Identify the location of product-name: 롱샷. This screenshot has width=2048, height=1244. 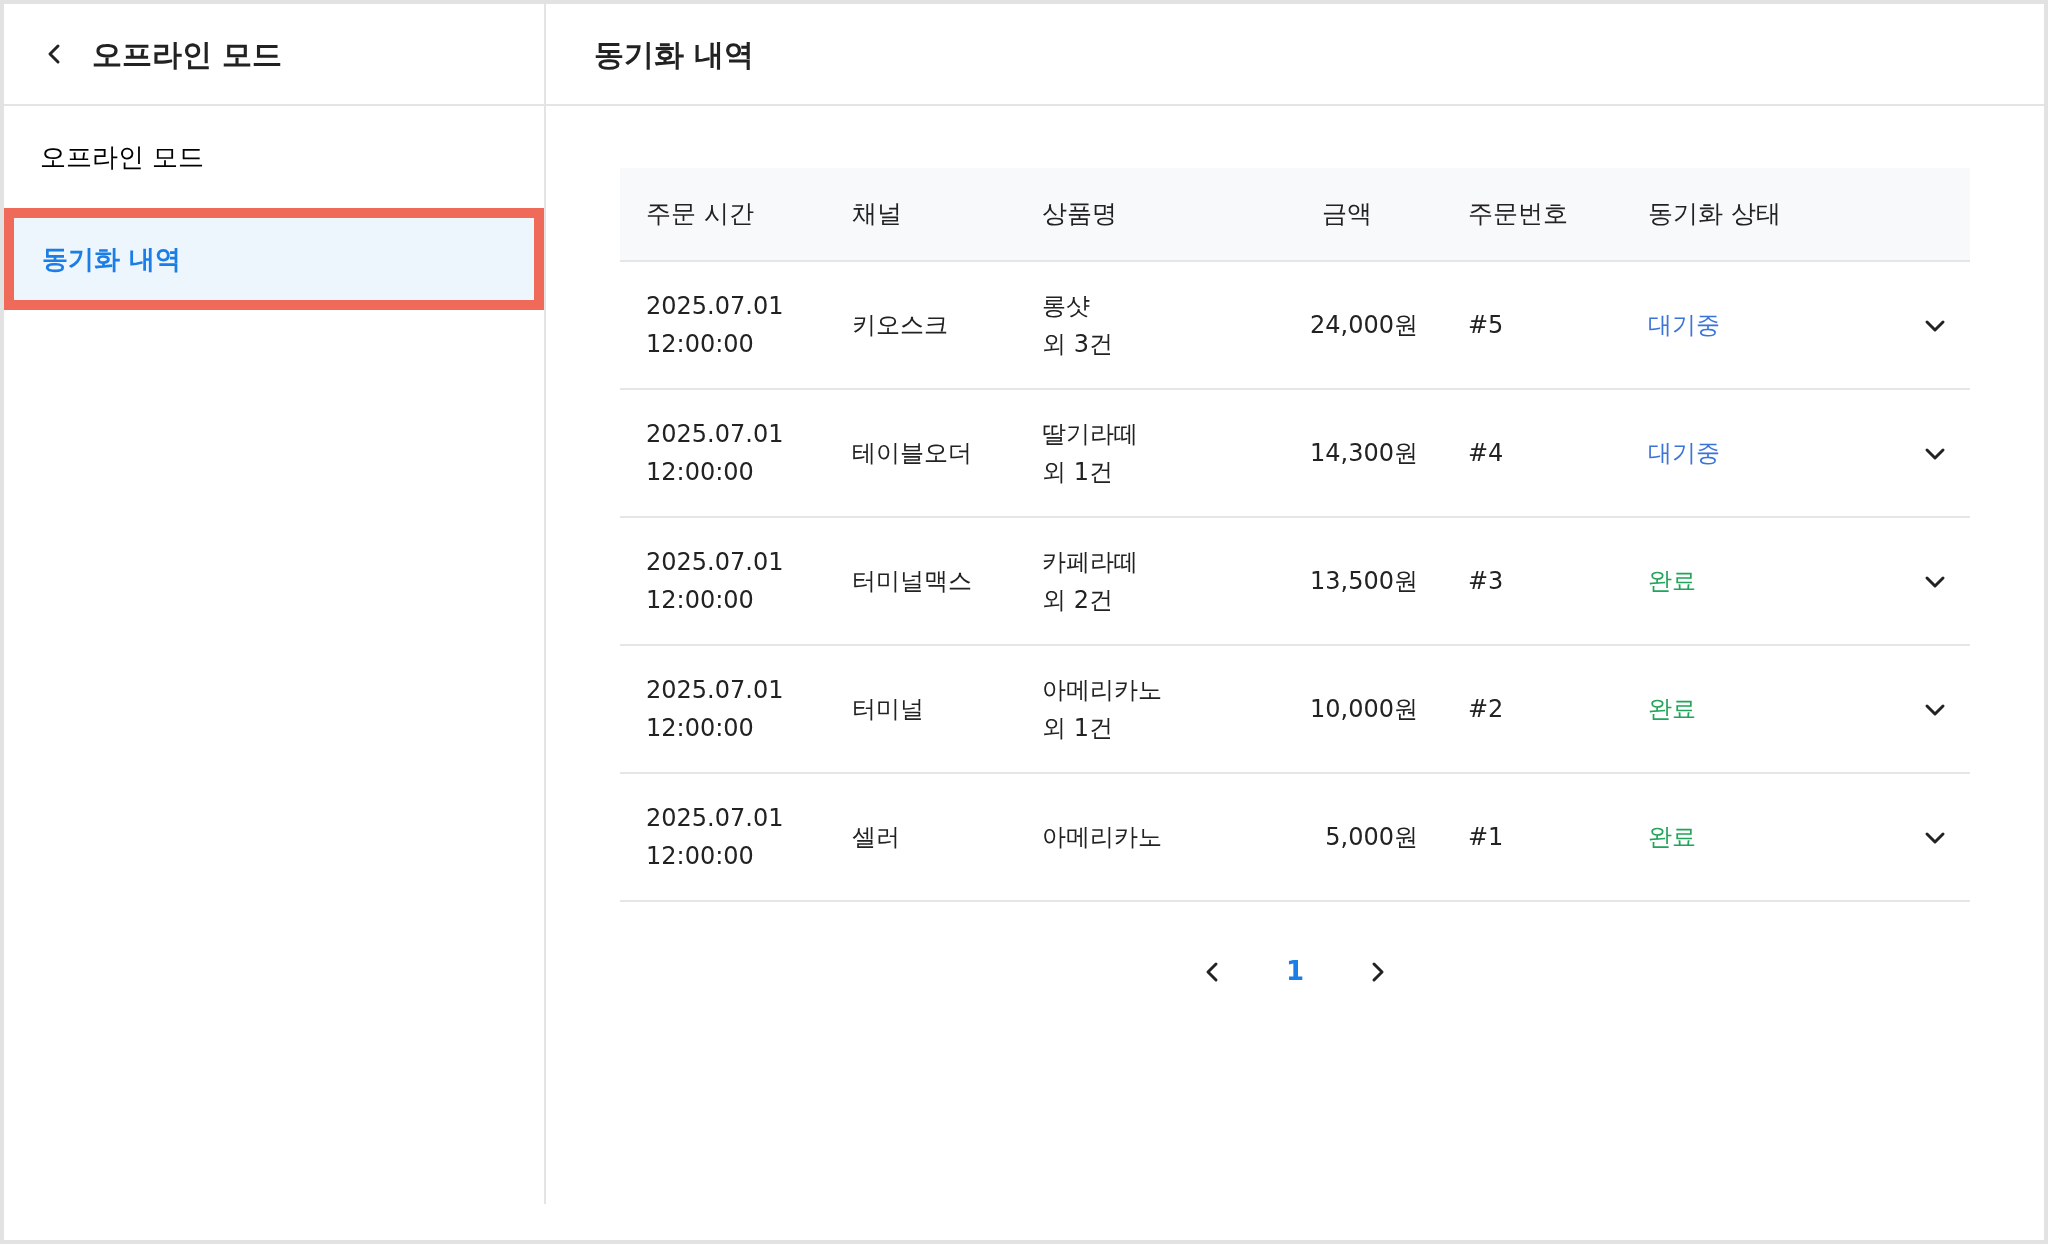
(1066, 306).